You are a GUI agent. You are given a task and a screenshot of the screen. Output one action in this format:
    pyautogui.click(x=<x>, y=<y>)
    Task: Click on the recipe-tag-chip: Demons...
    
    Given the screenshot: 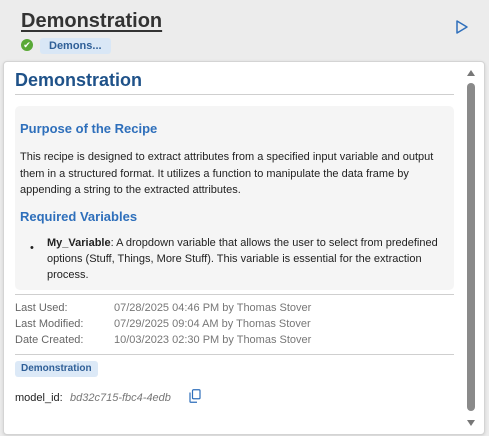 What is the action you would take?
    pyautogui.click(x=75, y=46)
    